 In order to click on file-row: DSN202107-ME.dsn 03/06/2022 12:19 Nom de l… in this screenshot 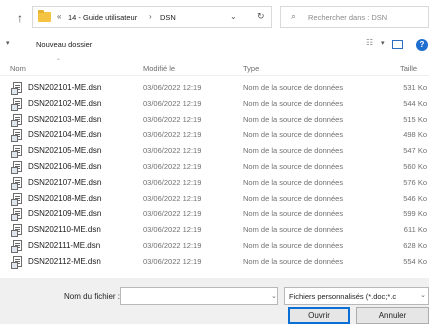, I will do `click(214, 182)`.